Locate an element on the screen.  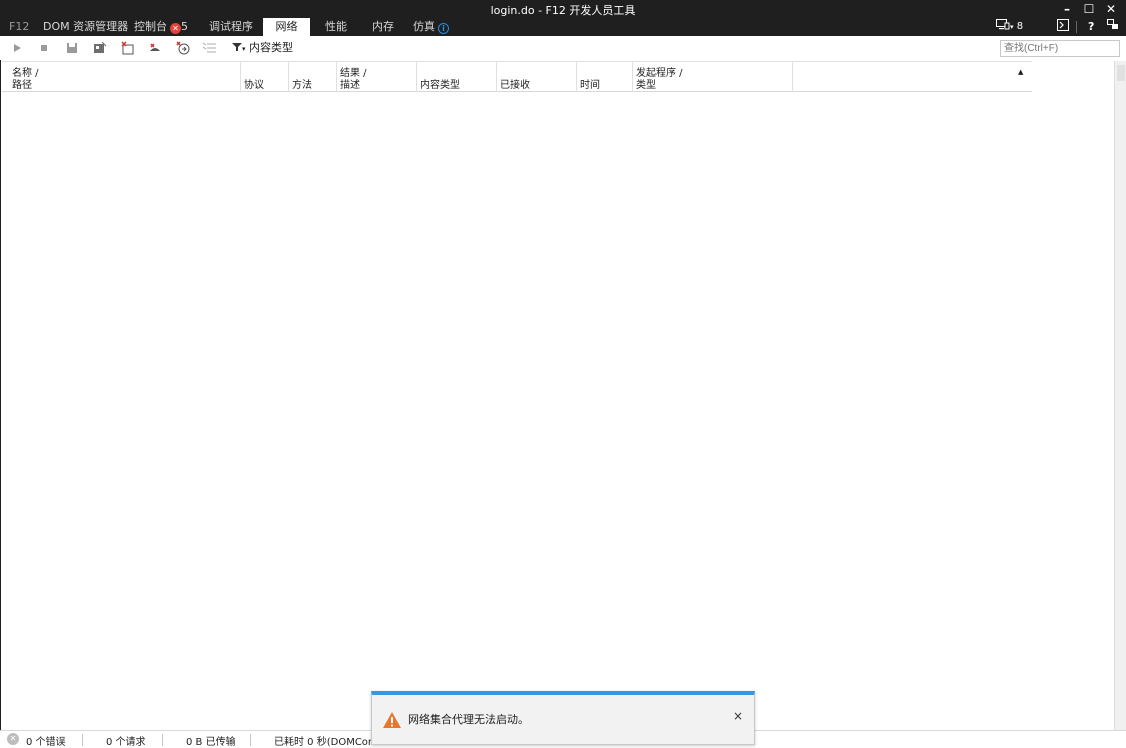
column-content-type: 内容类型 is located at coordinates (457, 77).